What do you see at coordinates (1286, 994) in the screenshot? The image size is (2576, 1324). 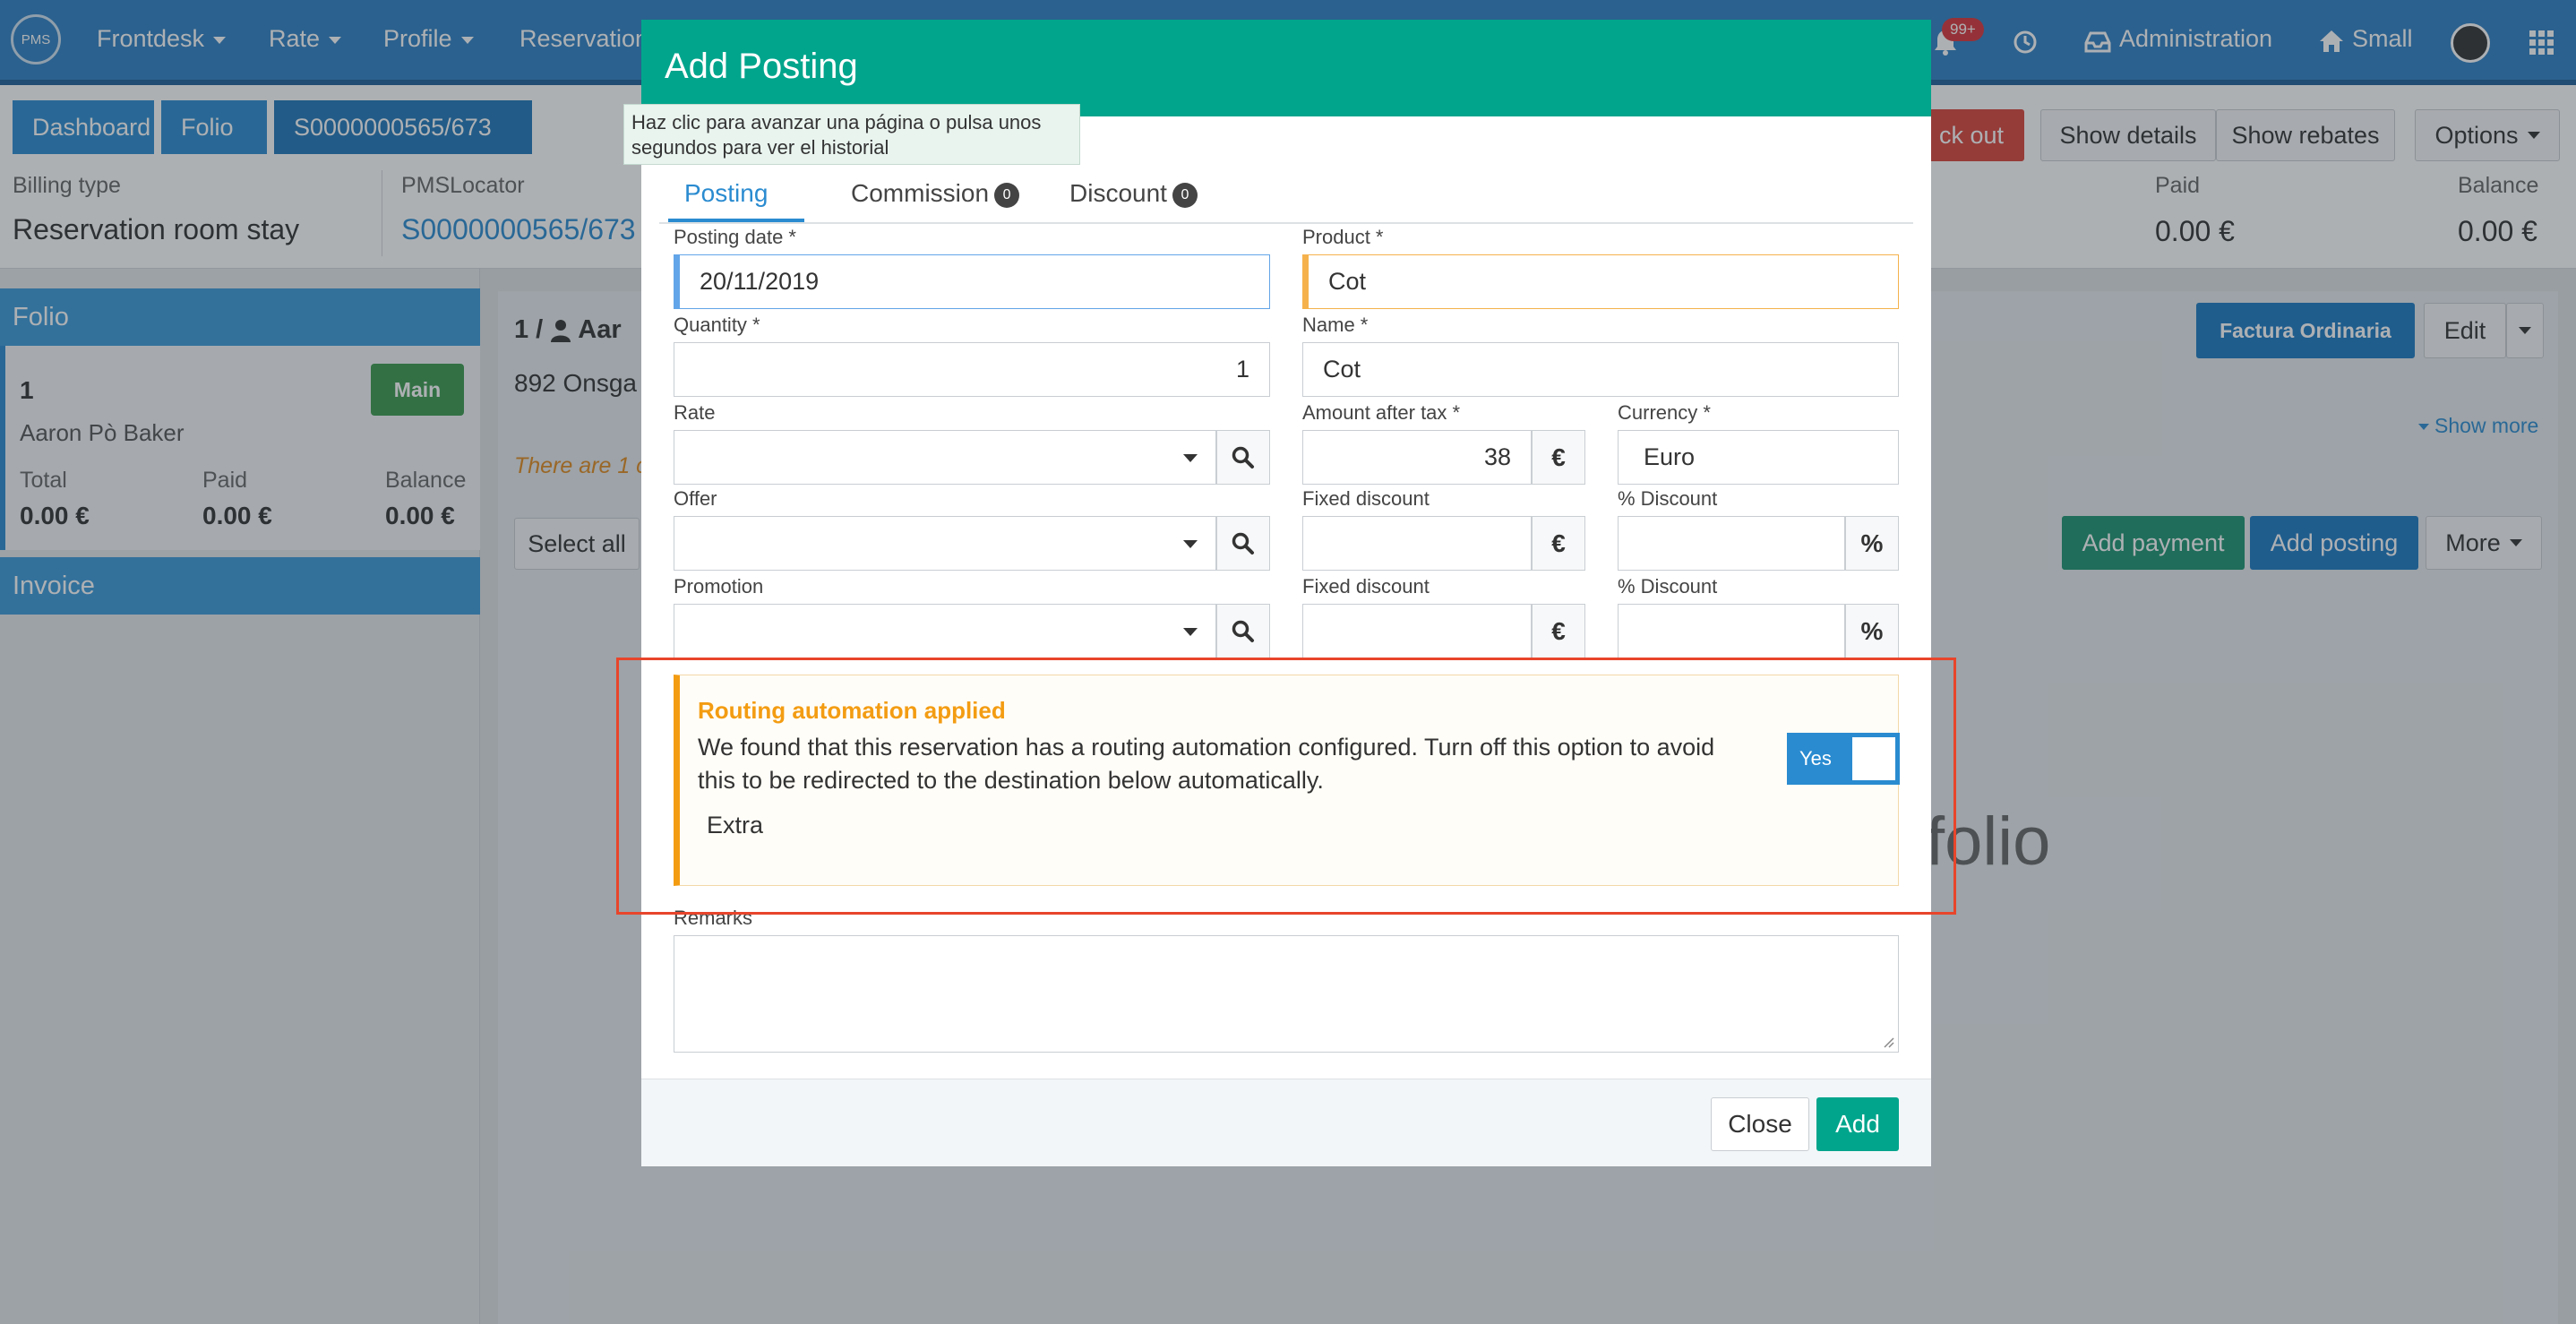 I see `remarks-textarea` at bounding box center [1286, 994].